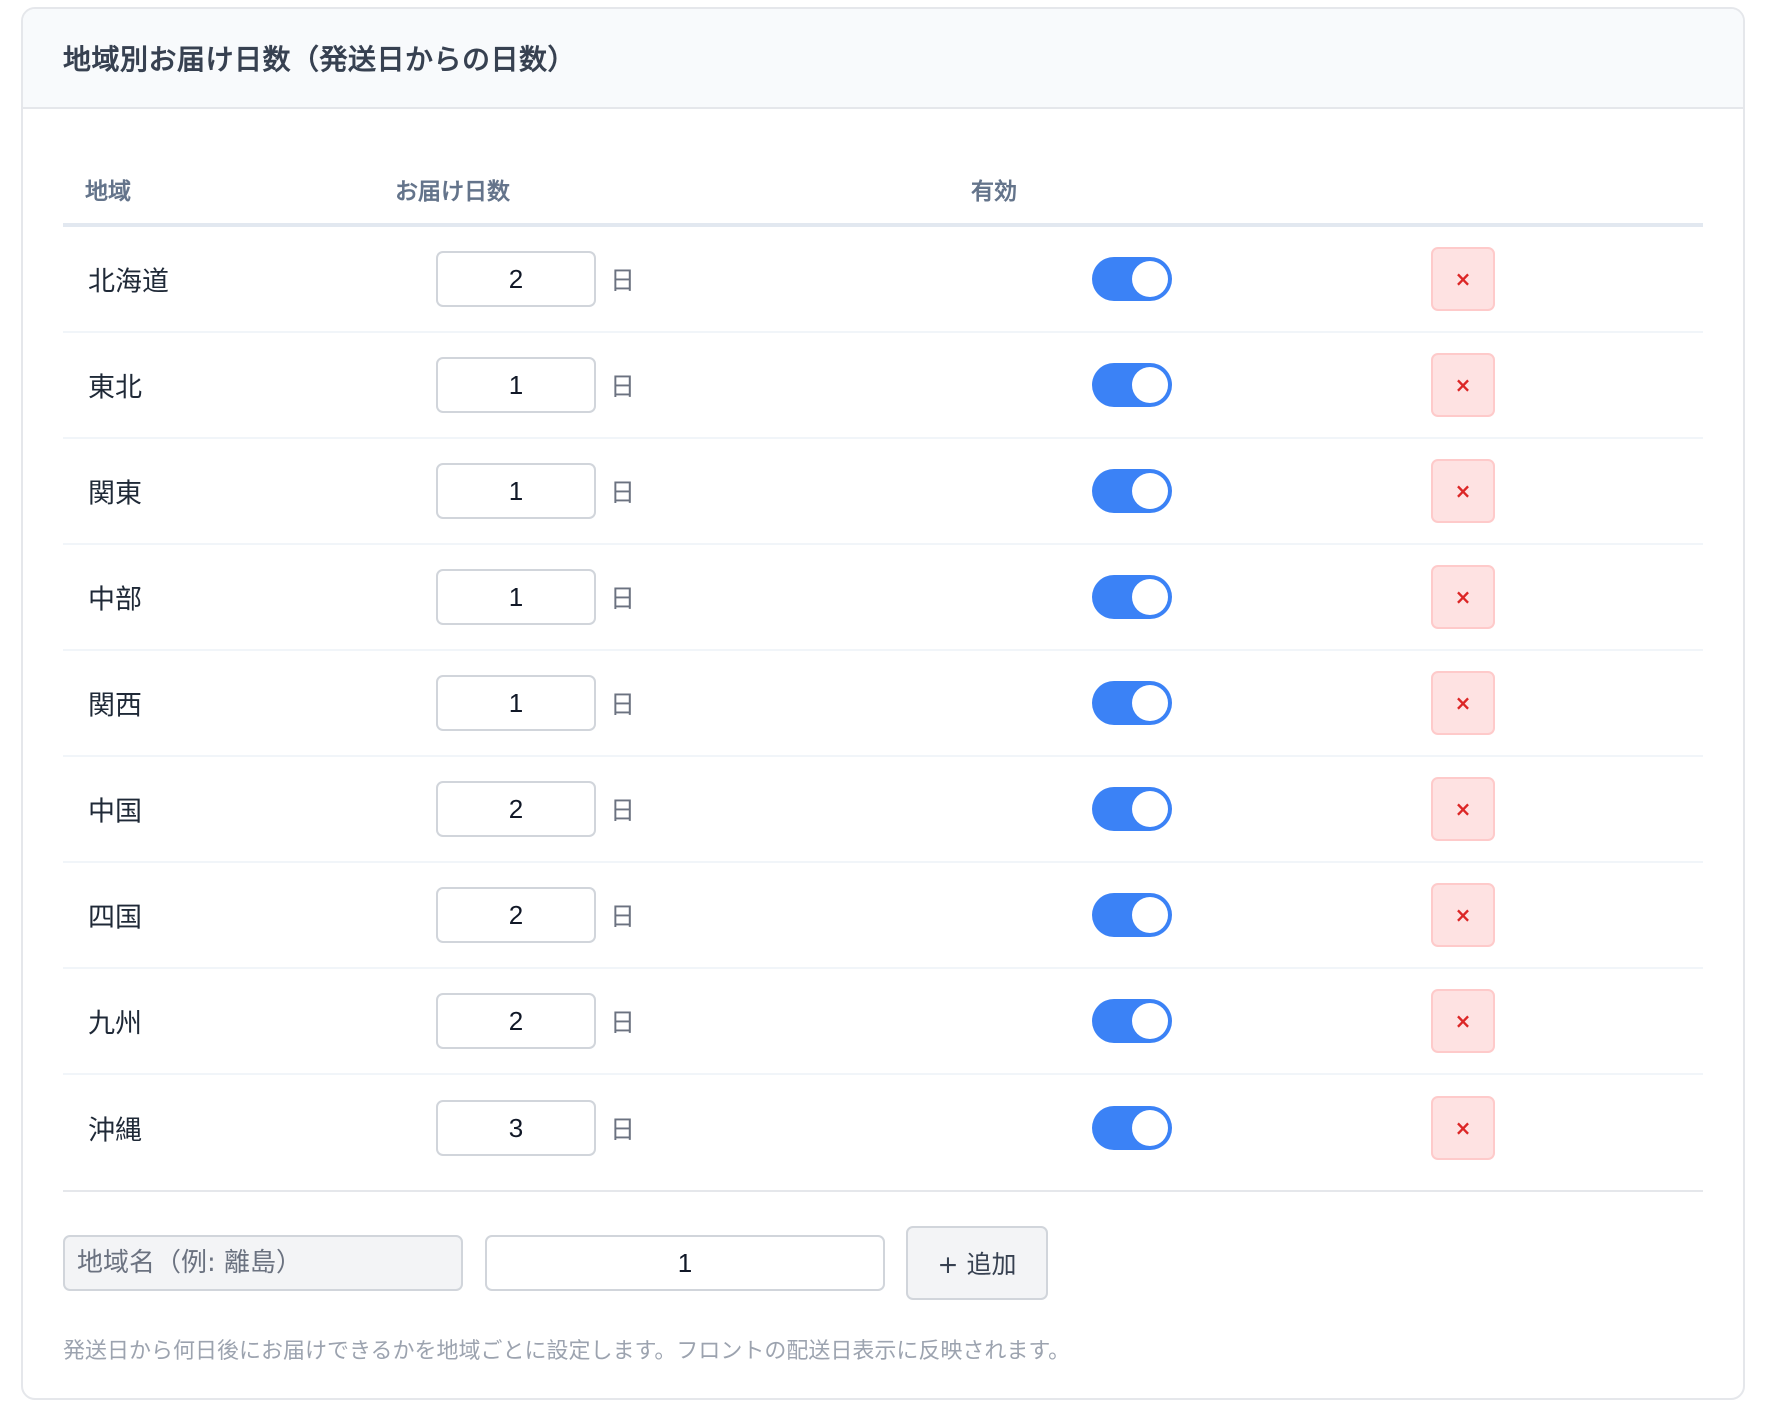 This screenshot has width=1768, height=1428. What do you see at coordinates (516, 1128) in the screenshot?
I see `delivery-days-input: 3` at bounding box center [516, 1128].